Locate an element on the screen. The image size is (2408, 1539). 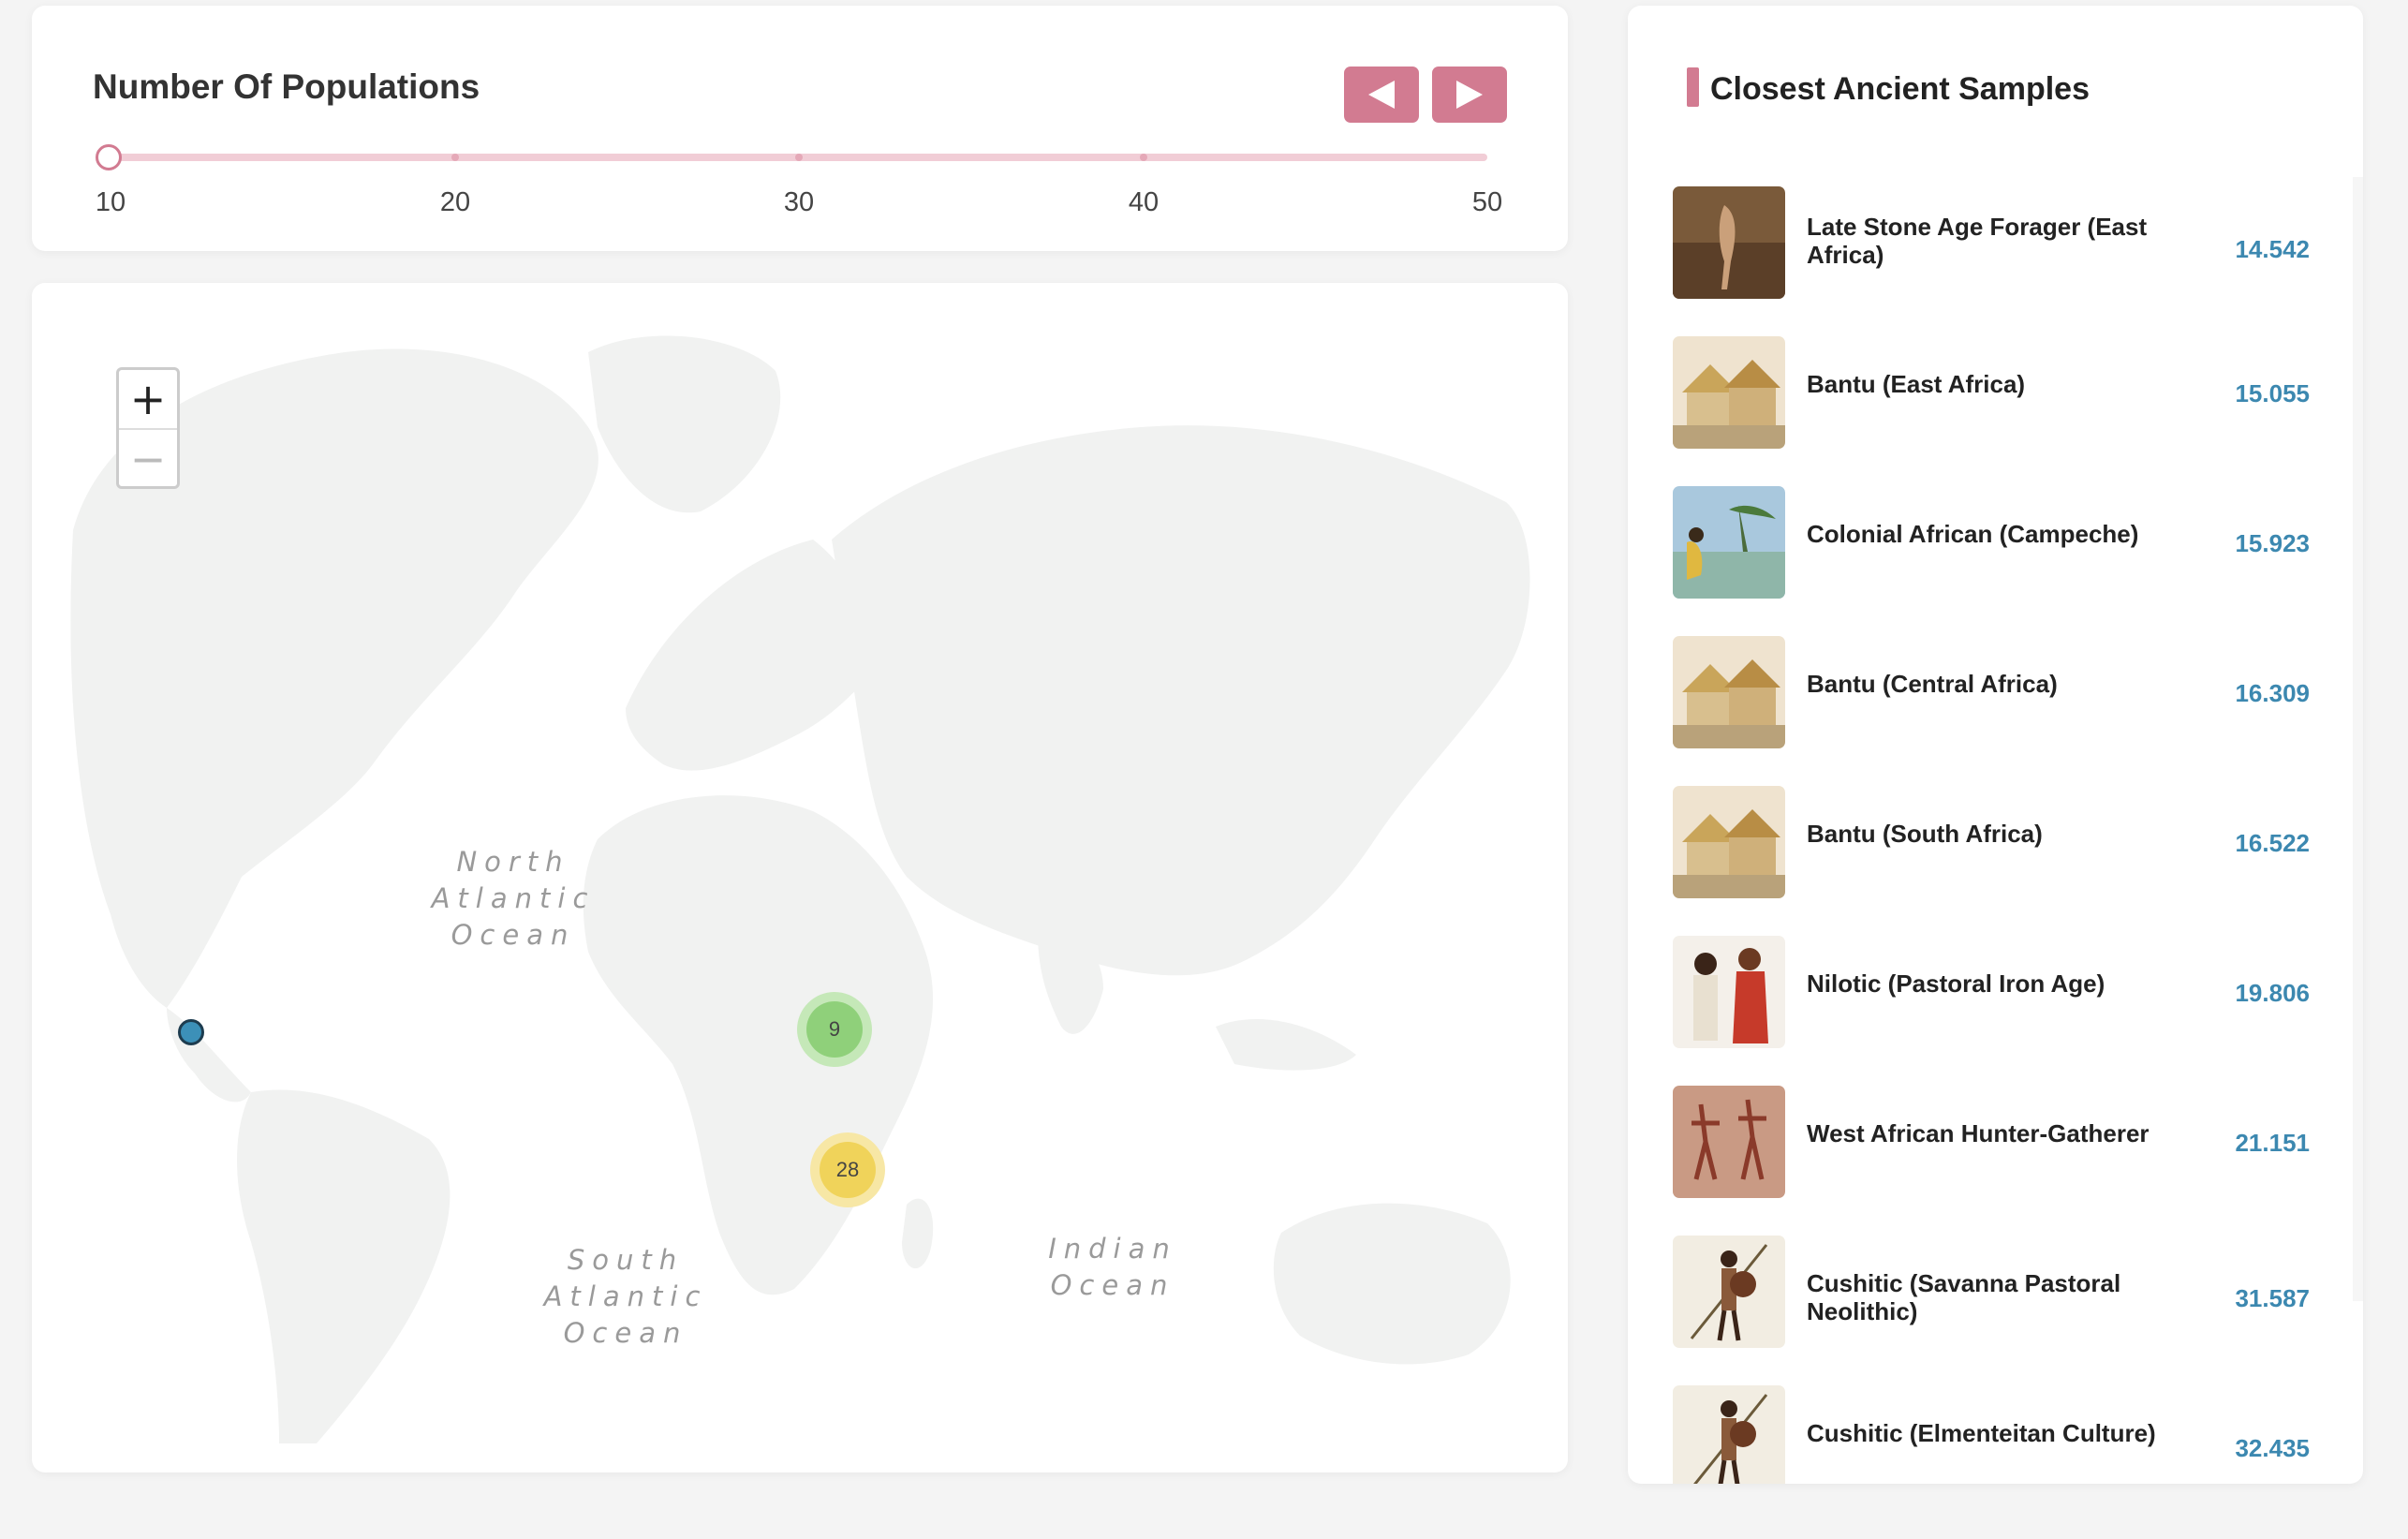
sample-distance: 19.806 is located at coordinates (2272, 993).